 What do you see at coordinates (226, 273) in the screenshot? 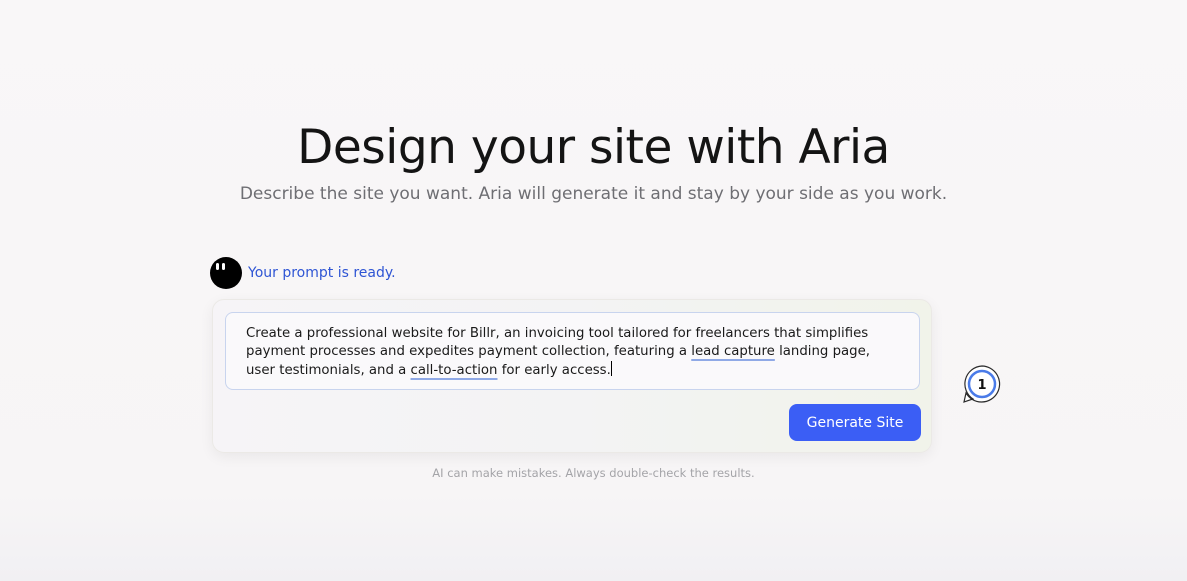
I see `aria-avatar-icon` at bounding box center [226, 273].